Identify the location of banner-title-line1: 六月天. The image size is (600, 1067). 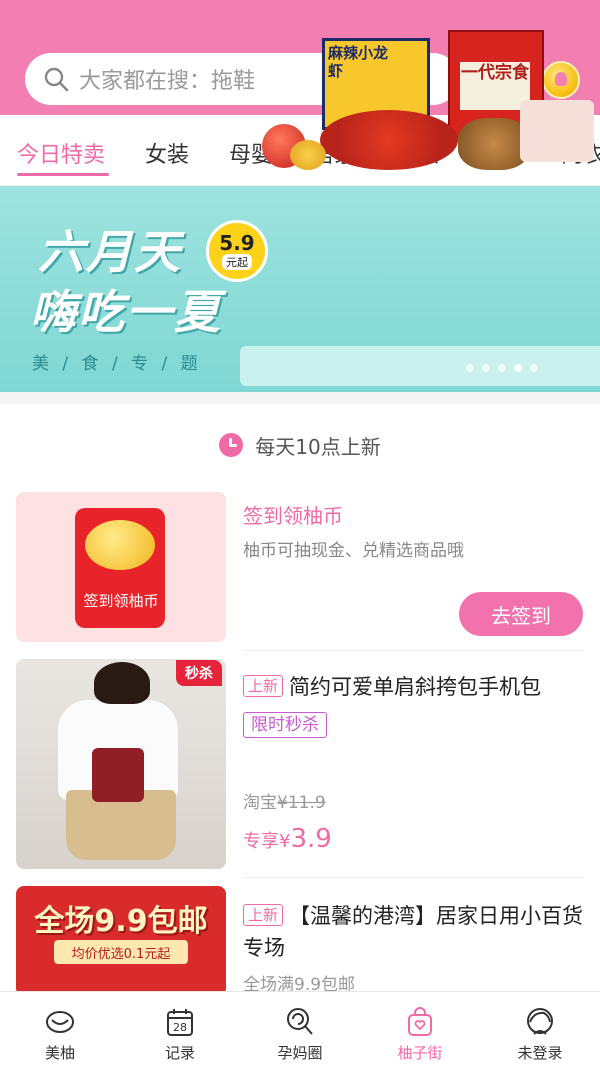
(110, 252).